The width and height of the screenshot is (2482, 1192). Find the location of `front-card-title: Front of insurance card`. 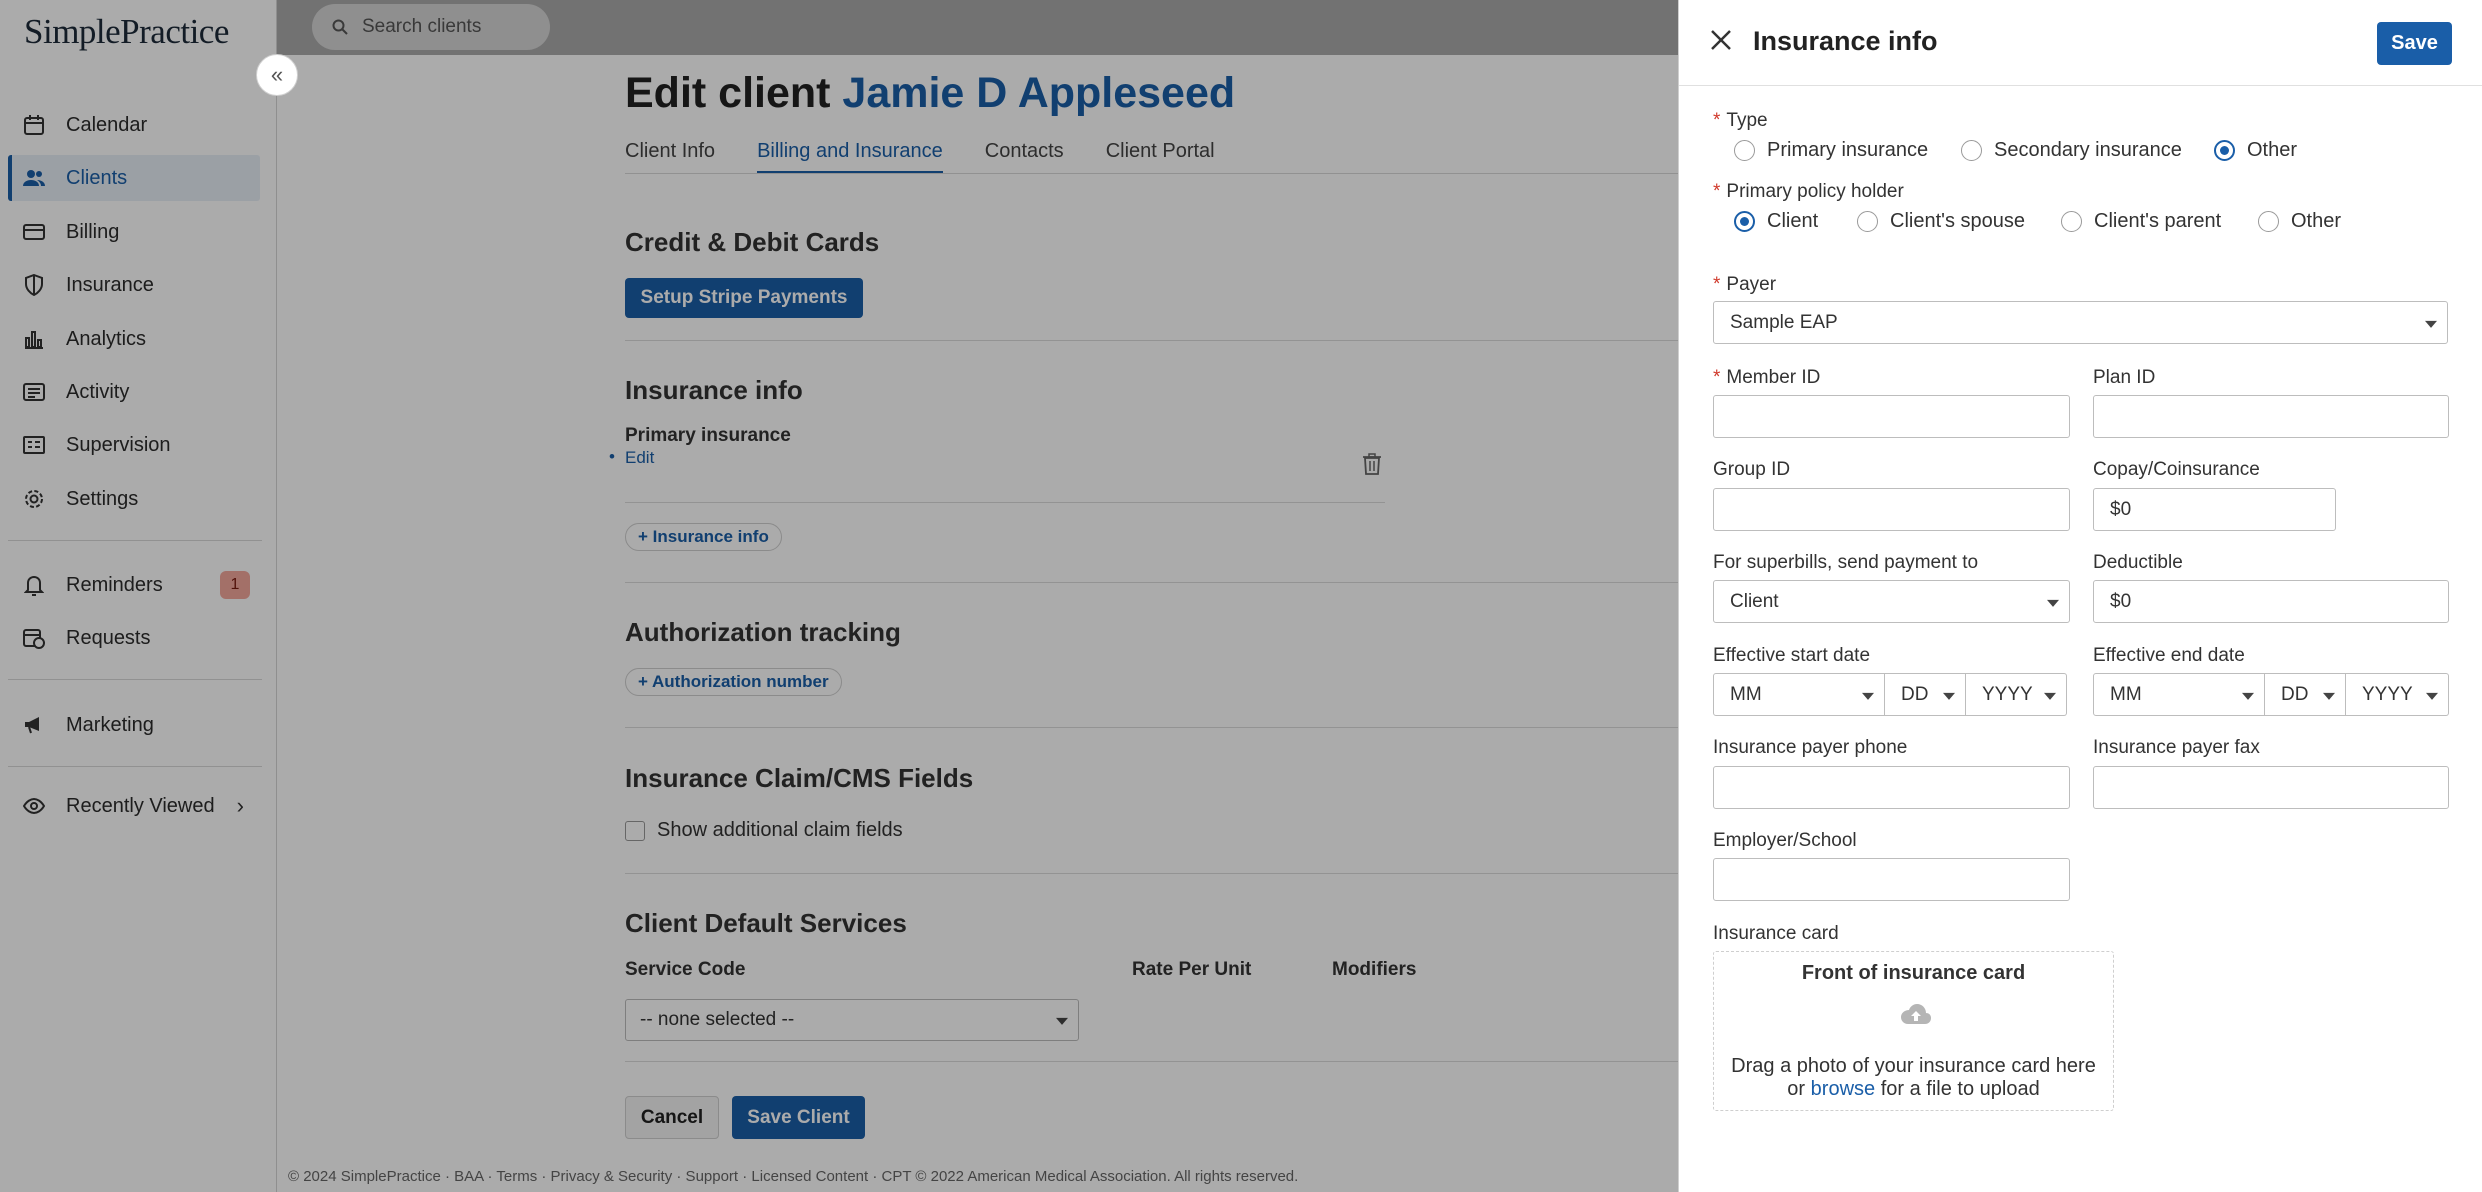

front-card-title: Front of insurance card is located at coordinates (1913, 973).